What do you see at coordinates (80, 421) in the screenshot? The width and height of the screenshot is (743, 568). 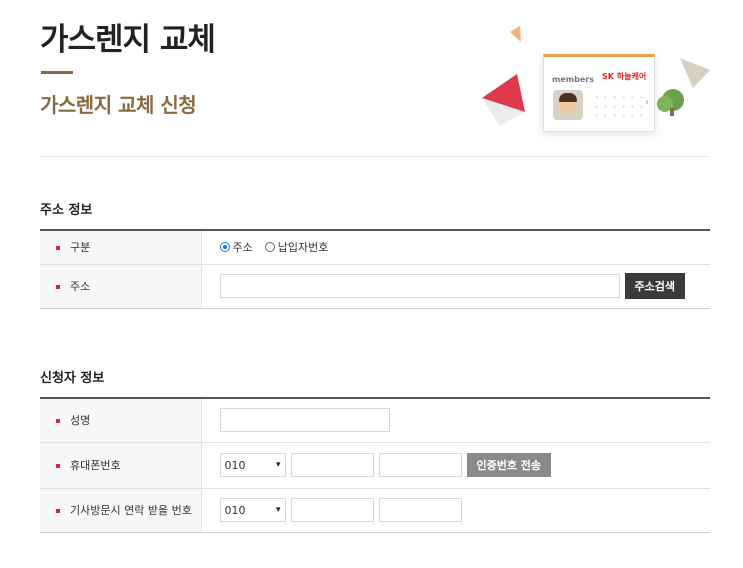 I see `name-label: 성명` at bounding box center [80, 421].